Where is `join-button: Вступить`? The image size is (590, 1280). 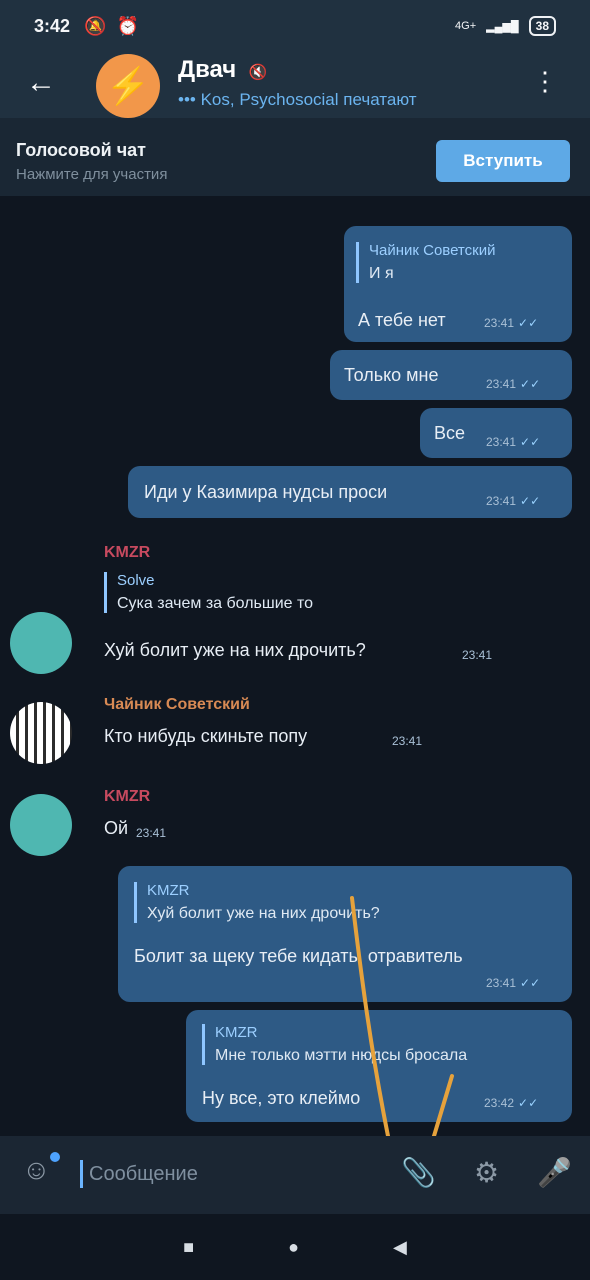 join-button: Вступить is located at coordinates (503, 161).